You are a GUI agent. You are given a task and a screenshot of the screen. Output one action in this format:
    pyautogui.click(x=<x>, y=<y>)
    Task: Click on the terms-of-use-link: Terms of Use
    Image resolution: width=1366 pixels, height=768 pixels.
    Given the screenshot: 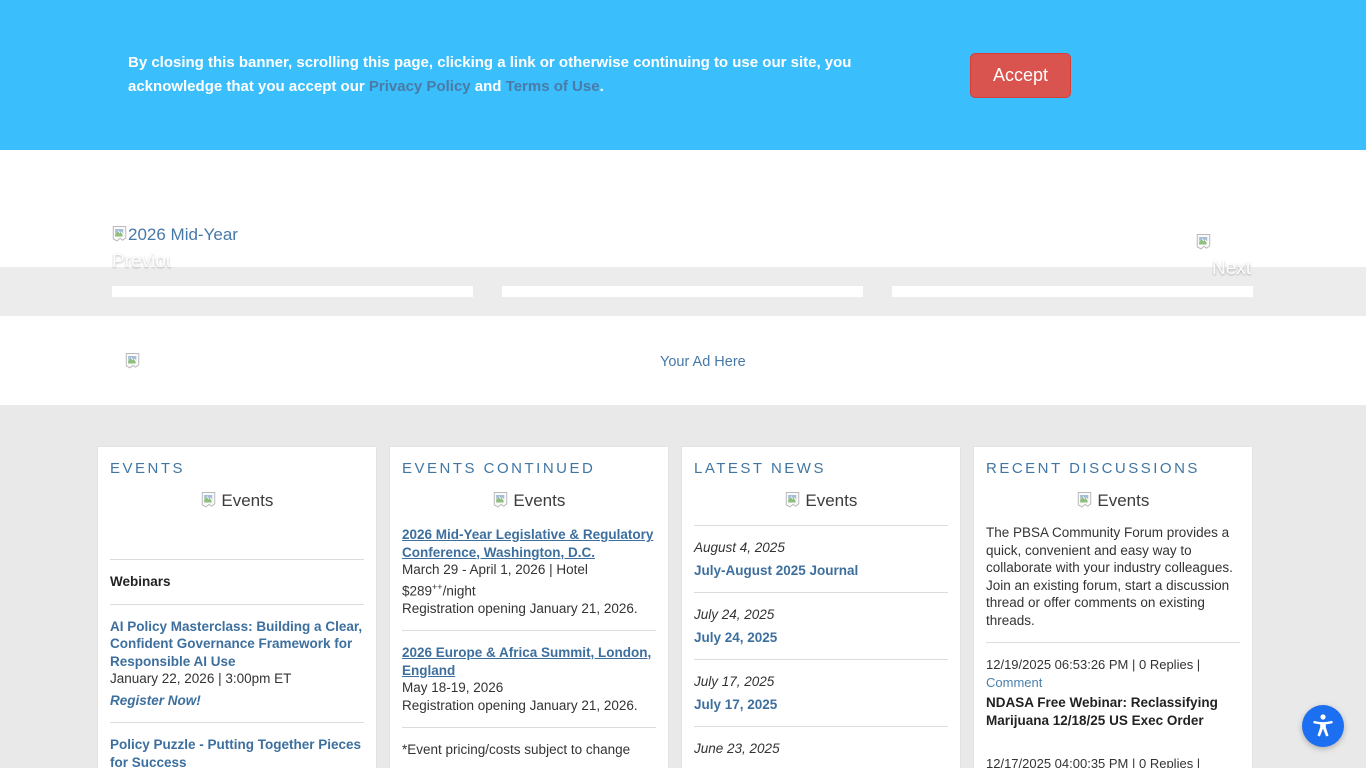 What is the action you would take?
    pyautogui.click(x=553, y=86)
    